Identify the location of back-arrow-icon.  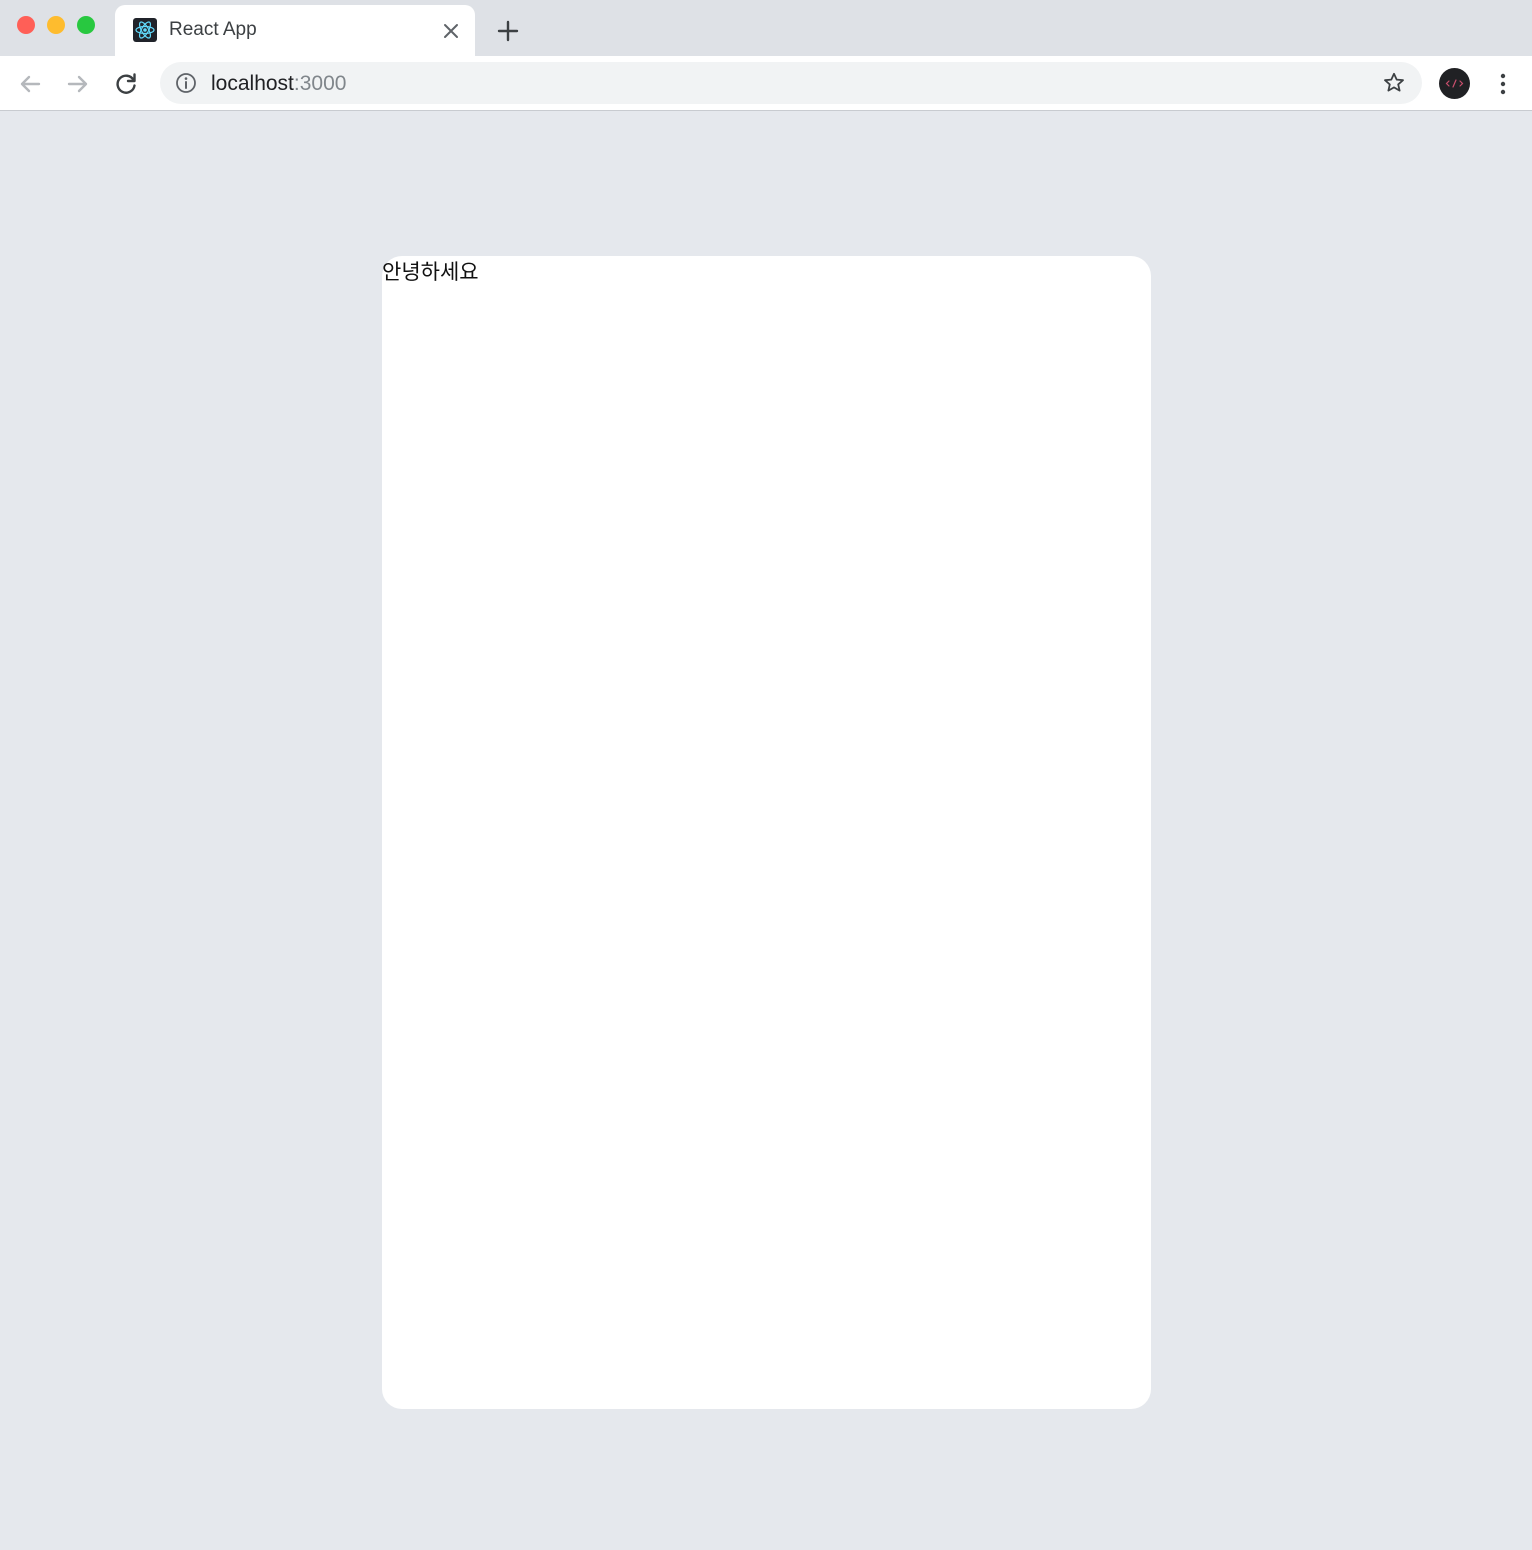
(30, 84).